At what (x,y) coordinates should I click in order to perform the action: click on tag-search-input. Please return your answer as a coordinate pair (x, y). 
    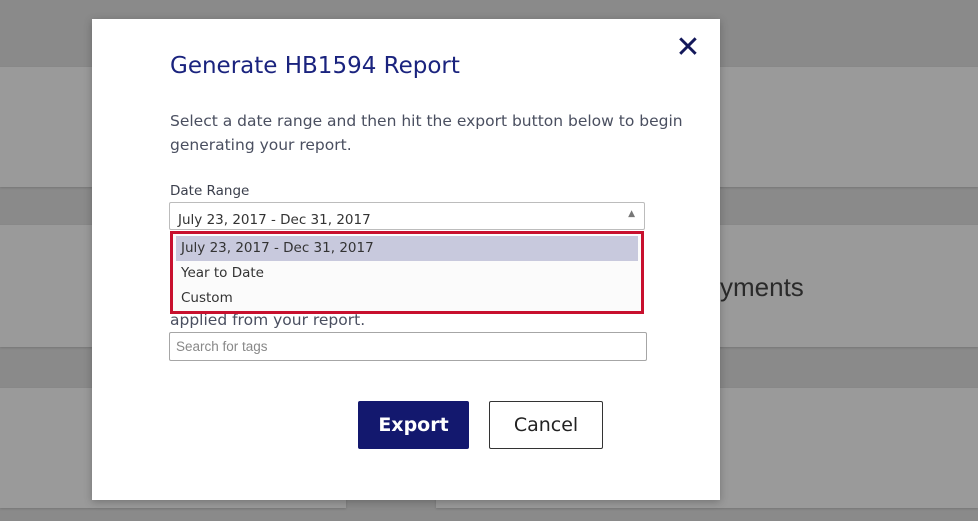
    Looking at the image, I should click on (408, 346).